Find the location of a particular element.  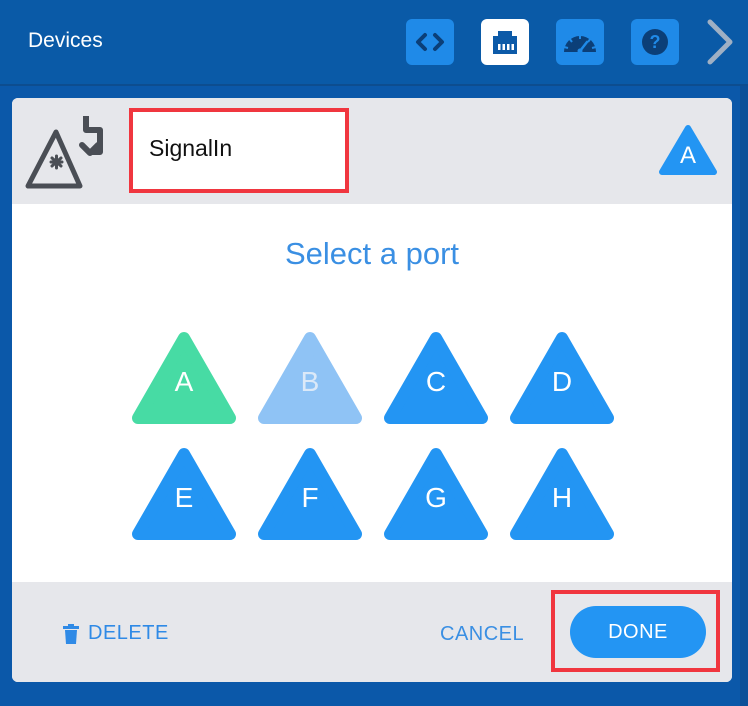

port-button-c: C is located at coordinates (436, 379).